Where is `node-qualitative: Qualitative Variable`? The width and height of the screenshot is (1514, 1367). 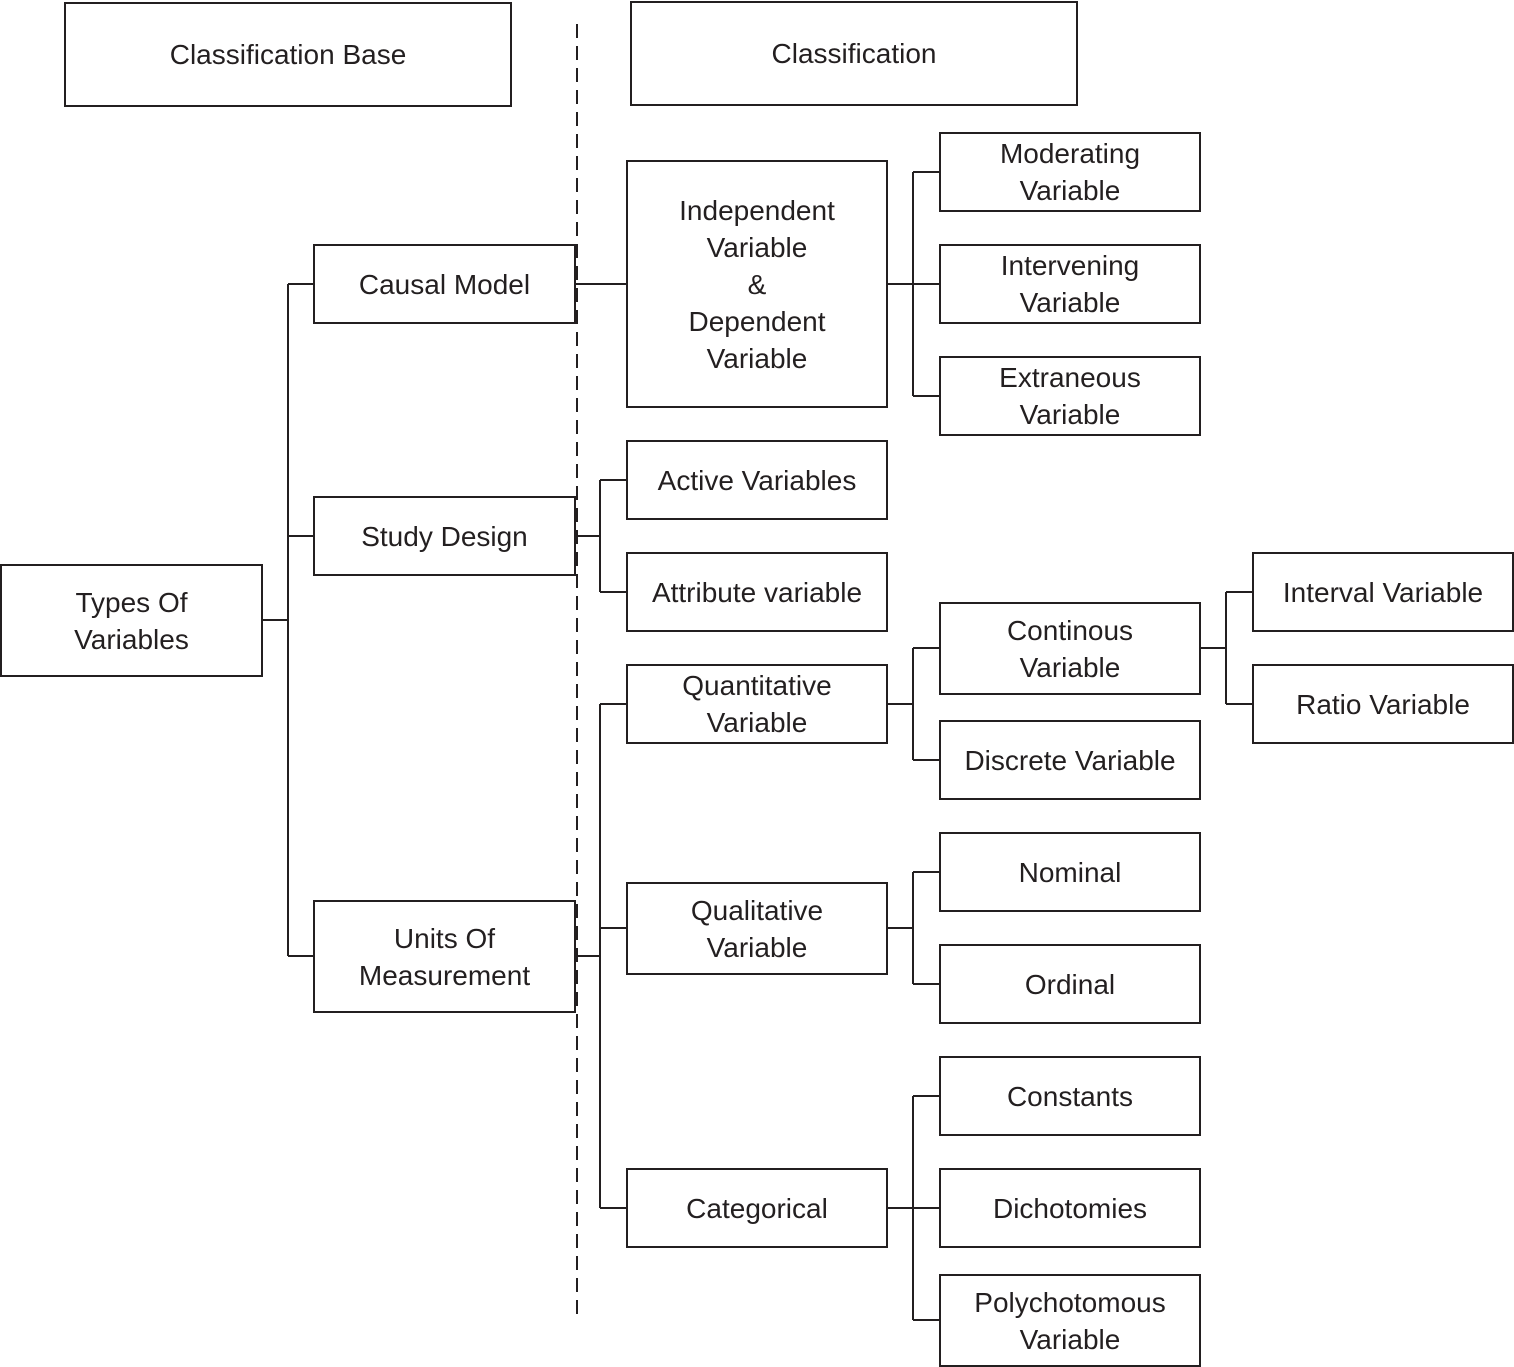
node-qualitative: Qualitative Variable is located at coordinates (757, 928).